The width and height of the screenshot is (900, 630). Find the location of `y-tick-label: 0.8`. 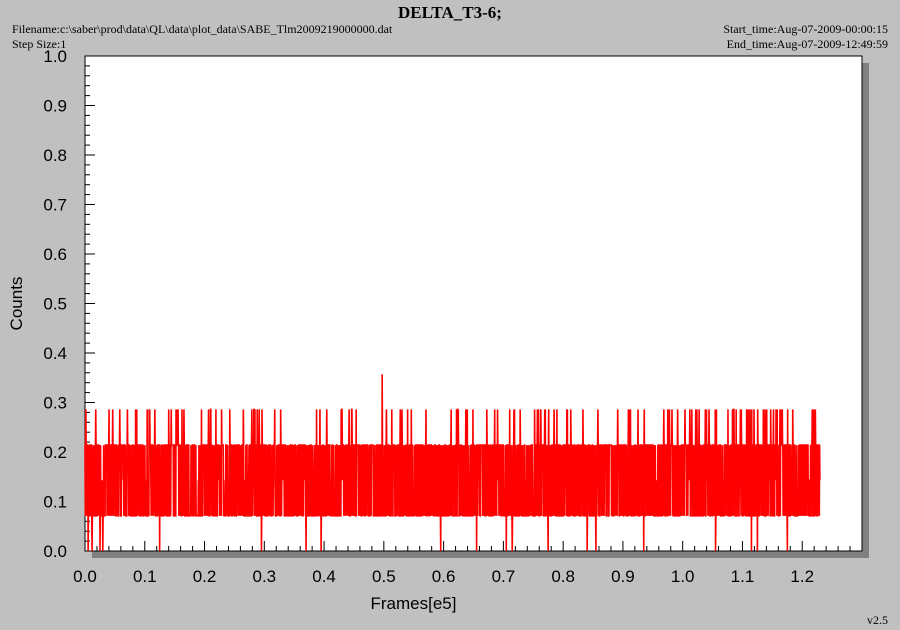

y-tick-label: 0.8 is located at coordinates (55, 155).